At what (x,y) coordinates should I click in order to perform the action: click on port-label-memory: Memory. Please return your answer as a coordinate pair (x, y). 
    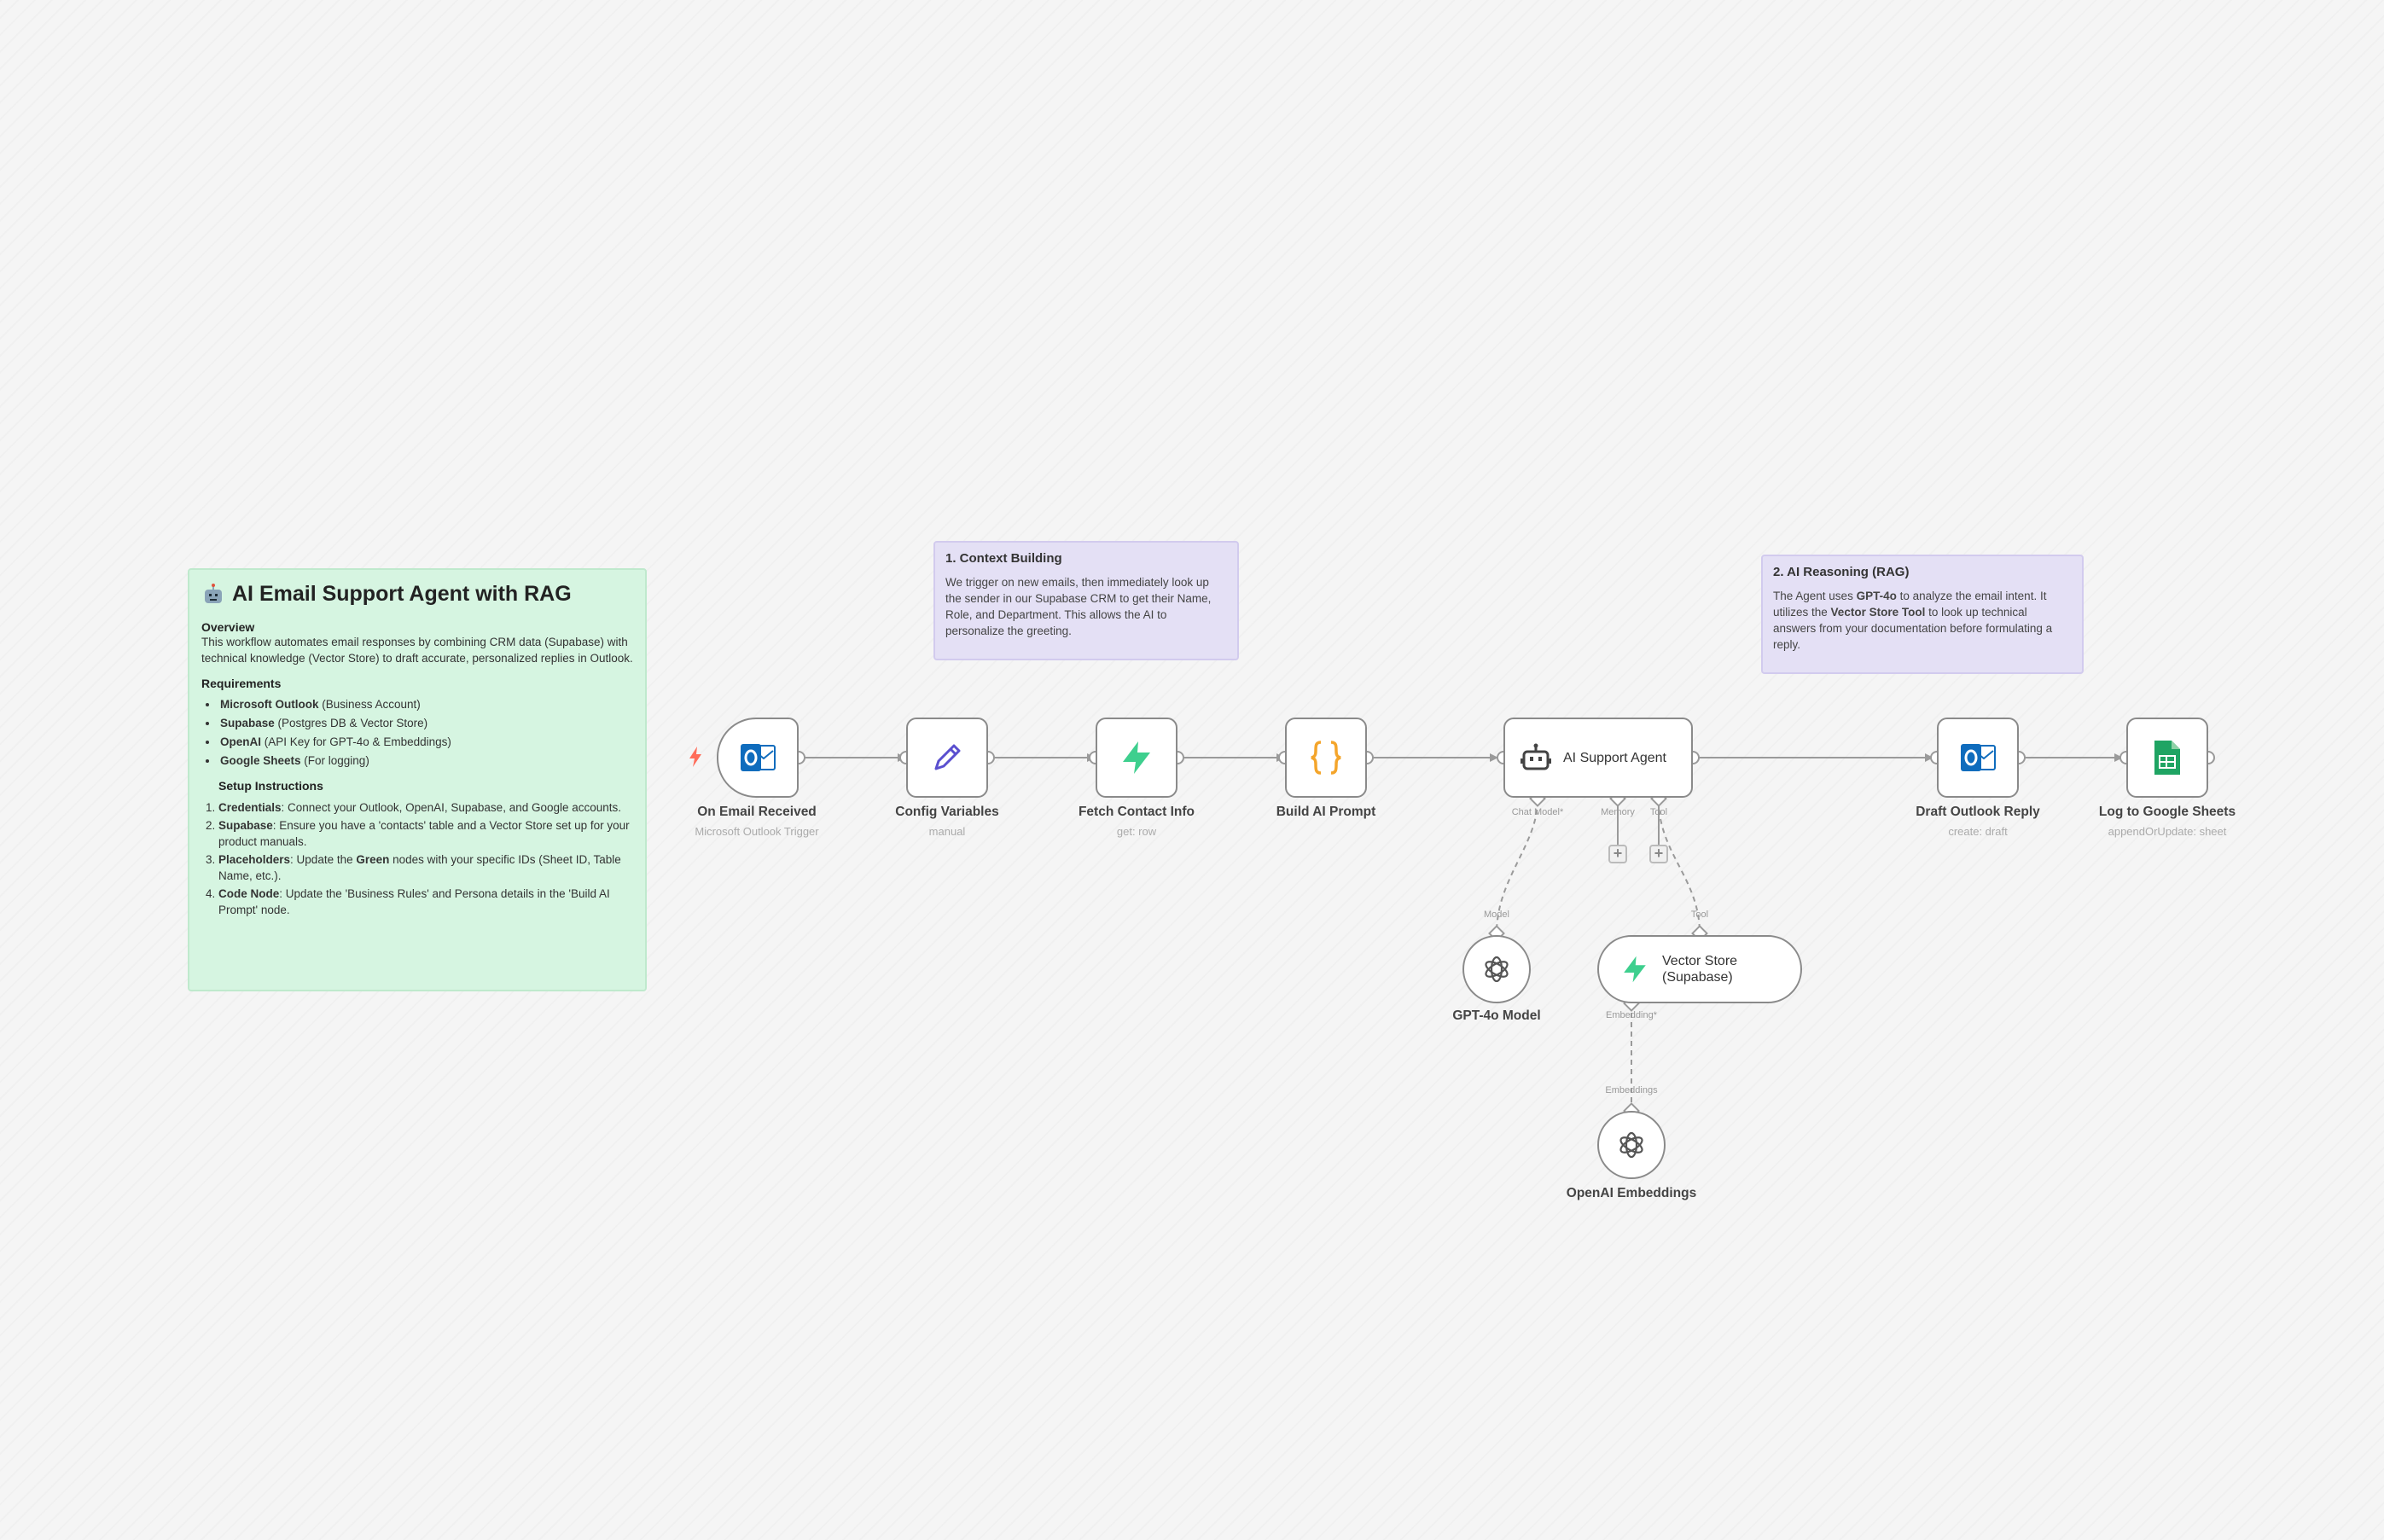
    Looking at the image, I should click on (1618, 812).